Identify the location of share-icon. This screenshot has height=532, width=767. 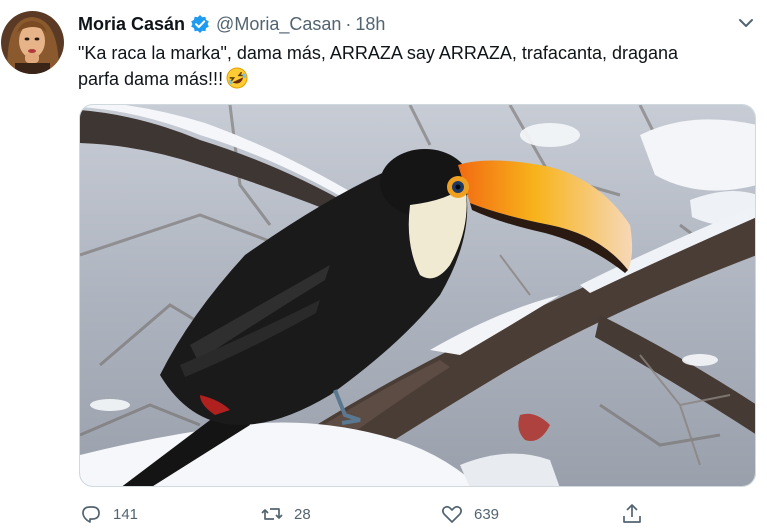
(632, 513).